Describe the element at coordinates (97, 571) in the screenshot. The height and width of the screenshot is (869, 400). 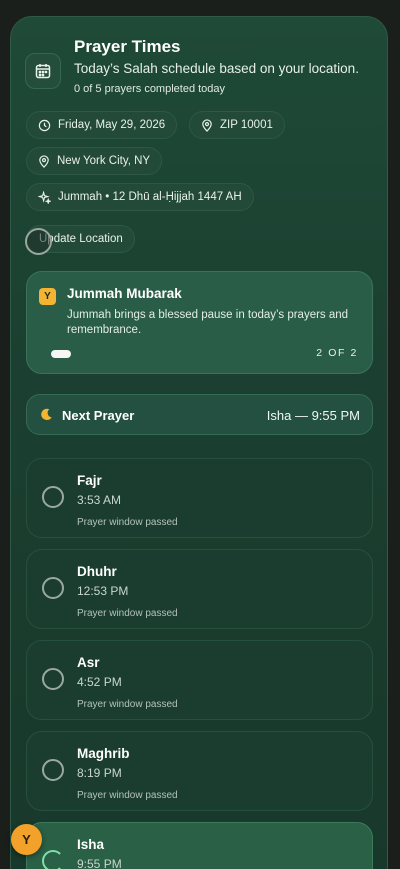
I see `prayer-name: Dhuhr` at that location.